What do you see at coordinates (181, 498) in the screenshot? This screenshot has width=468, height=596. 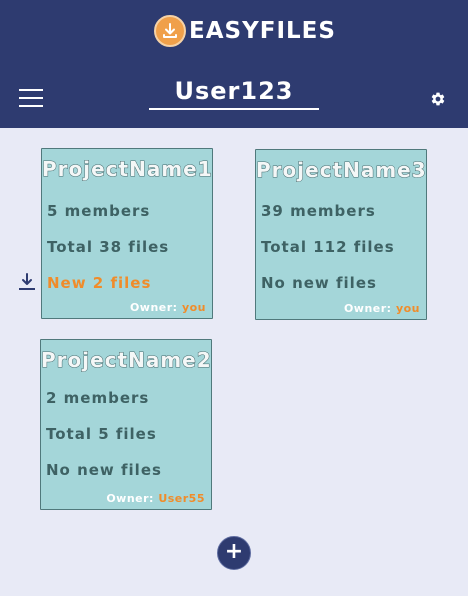 I see `owner-name: User55` at bounding box center [181, 498].